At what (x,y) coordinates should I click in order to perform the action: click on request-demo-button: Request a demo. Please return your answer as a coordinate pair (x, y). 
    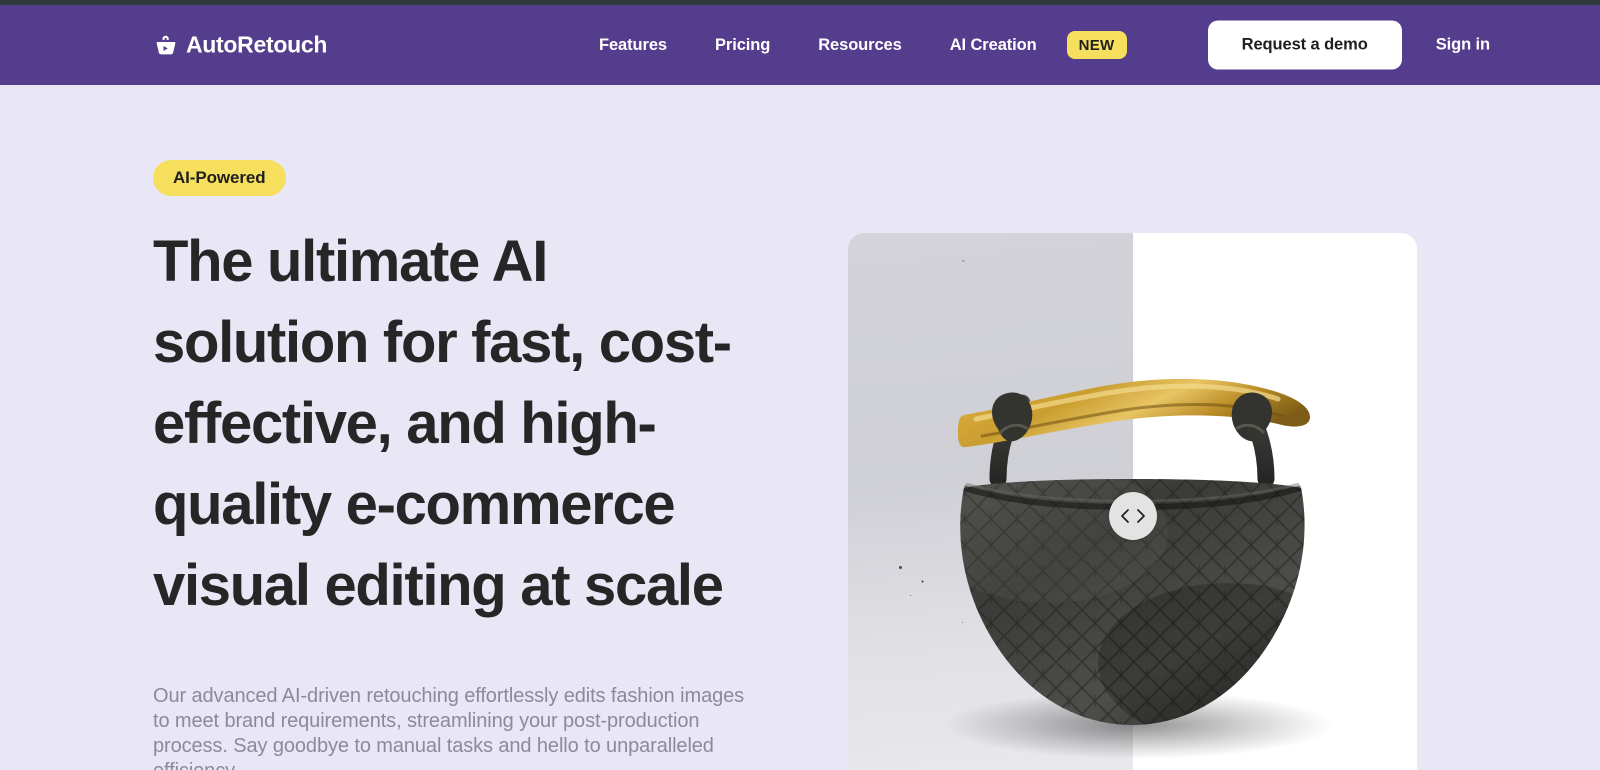
    Looking at the image, I should click on (1304, 45).